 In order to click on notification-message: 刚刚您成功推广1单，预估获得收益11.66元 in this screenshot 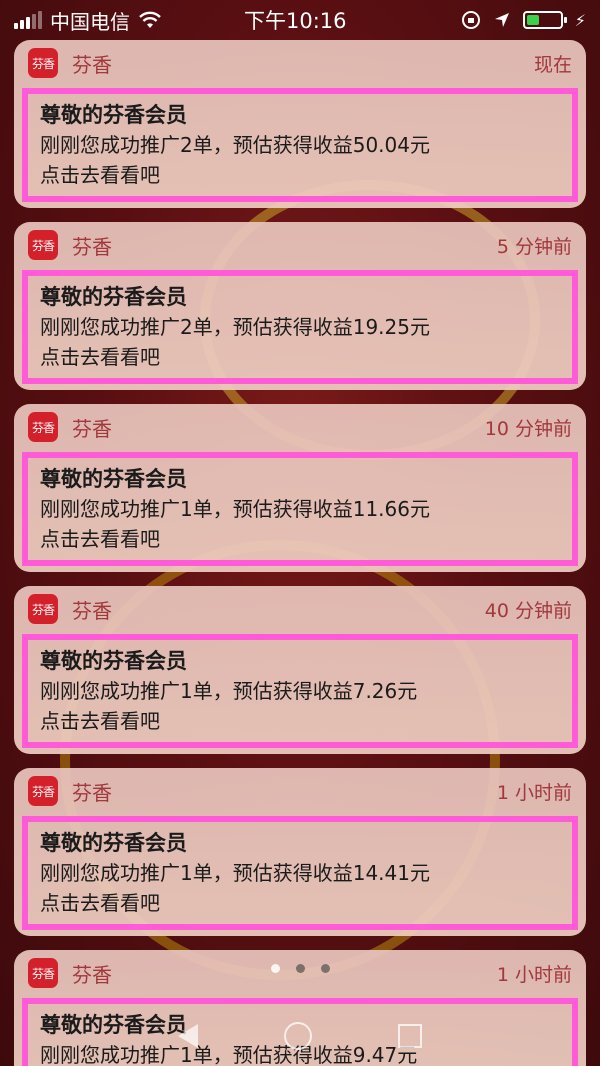, I will do `click(235, 509)`.